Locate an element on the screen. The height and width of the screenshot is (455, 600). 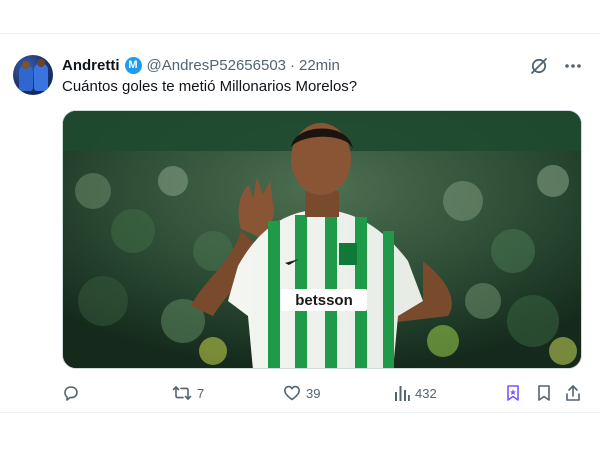
share-icon is located at coordinates (573, 393).